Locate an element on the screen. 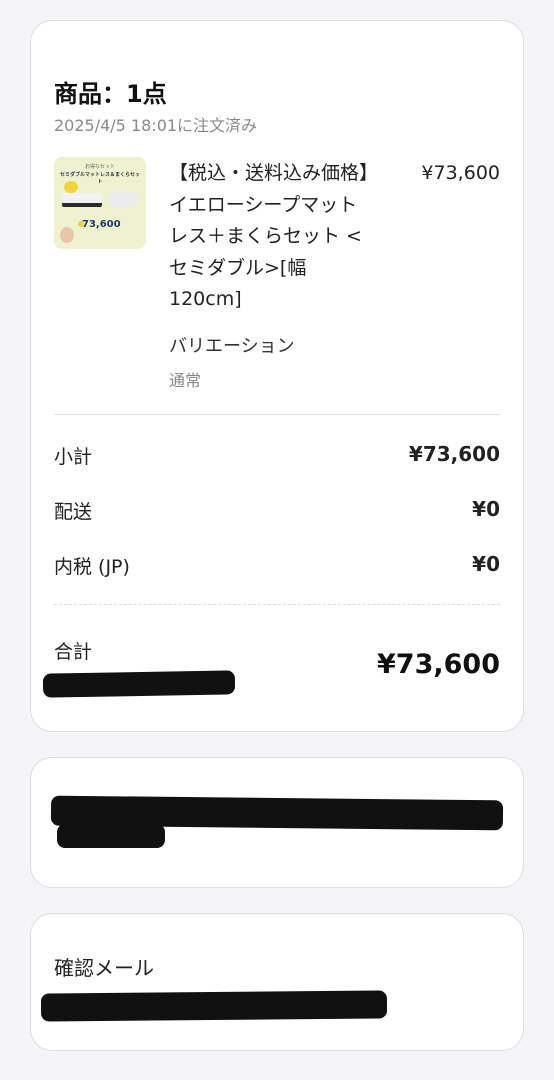  variation-value: 通常 is located at coordinates (185, 380).